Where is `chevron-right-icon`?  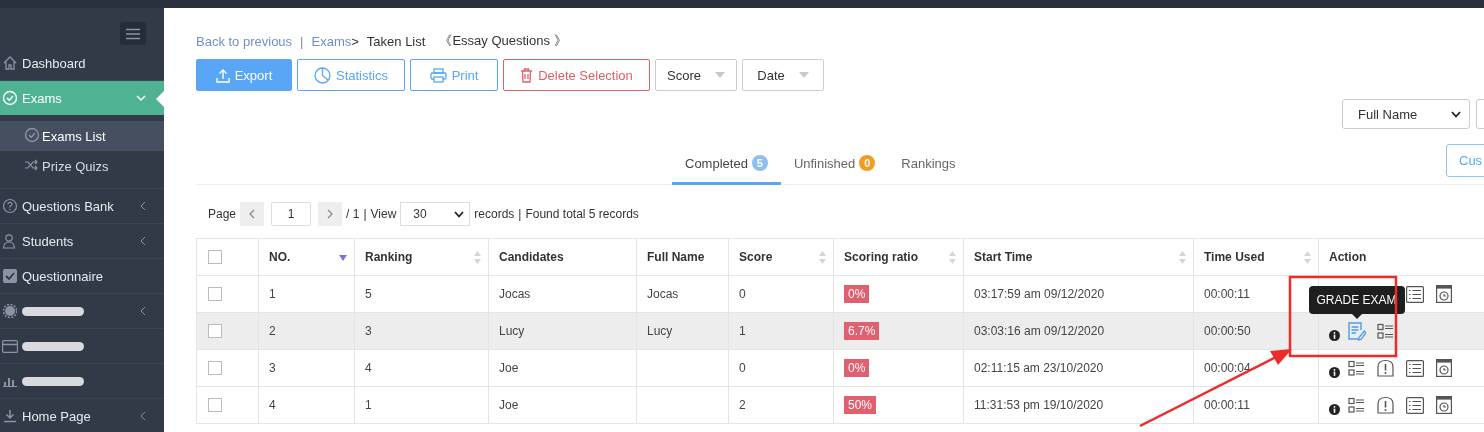
chevron-right-icon is located at coordinates (330, 214).